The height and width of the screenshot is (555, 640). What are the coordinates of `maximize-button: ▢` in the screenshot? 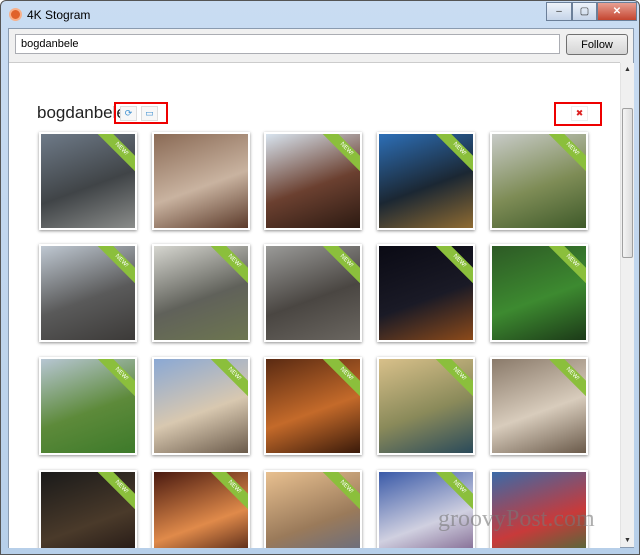 It's located at (584, 11).